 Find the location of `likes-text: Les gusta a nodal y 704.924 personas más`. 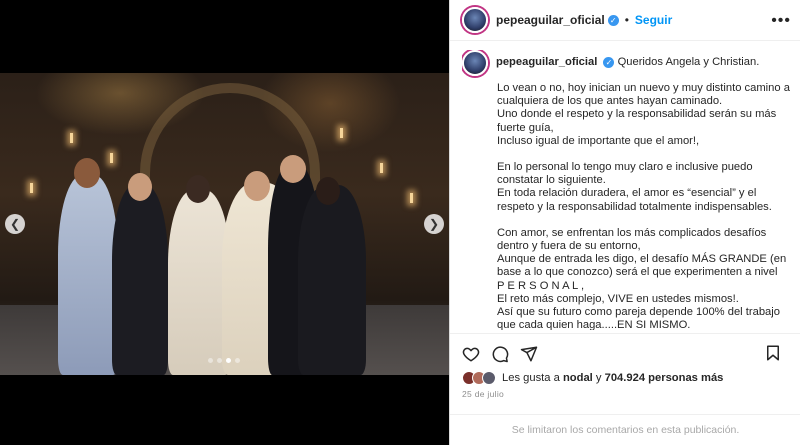

likes-text: Les gusta a nodal y 704.924 personas más is located at coordinates (612, 378).